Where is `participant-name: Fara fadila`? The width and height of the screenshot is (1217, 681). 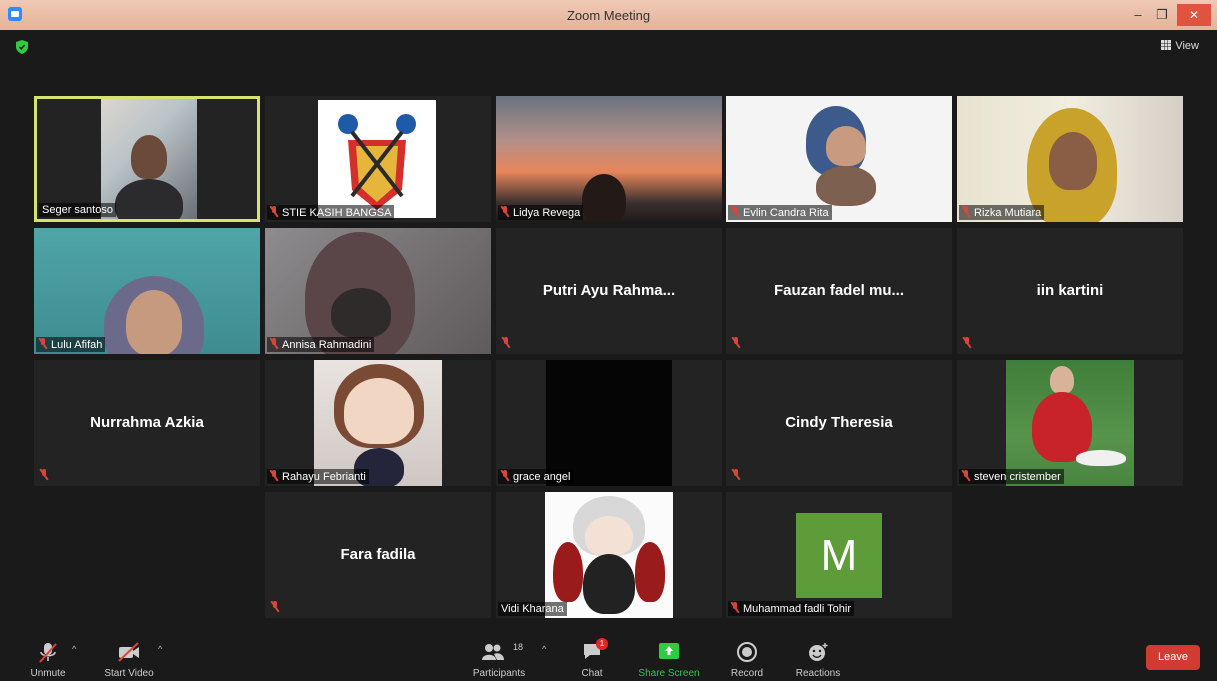
participant-name: Fara fadila is located at coordinates (378, 554).